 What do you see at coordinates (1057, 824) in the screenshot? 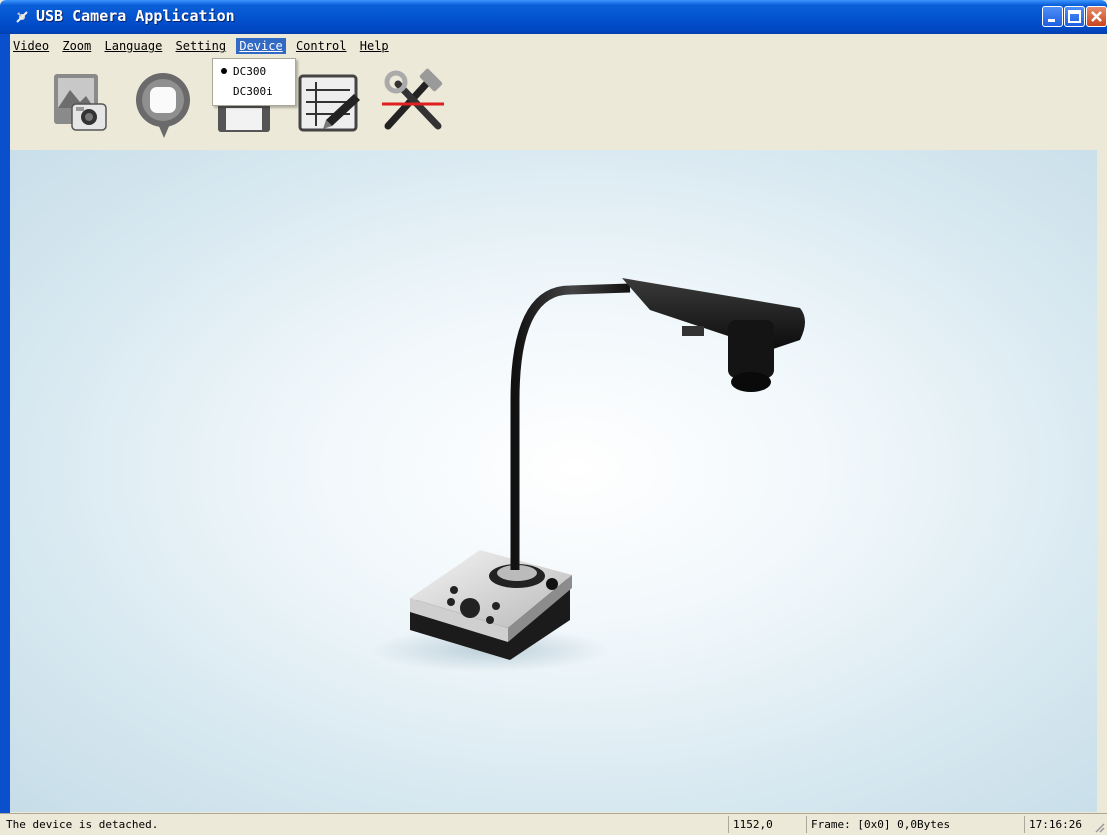
I see `status-time: 17:16:26` at bounding box center [1057, 824].